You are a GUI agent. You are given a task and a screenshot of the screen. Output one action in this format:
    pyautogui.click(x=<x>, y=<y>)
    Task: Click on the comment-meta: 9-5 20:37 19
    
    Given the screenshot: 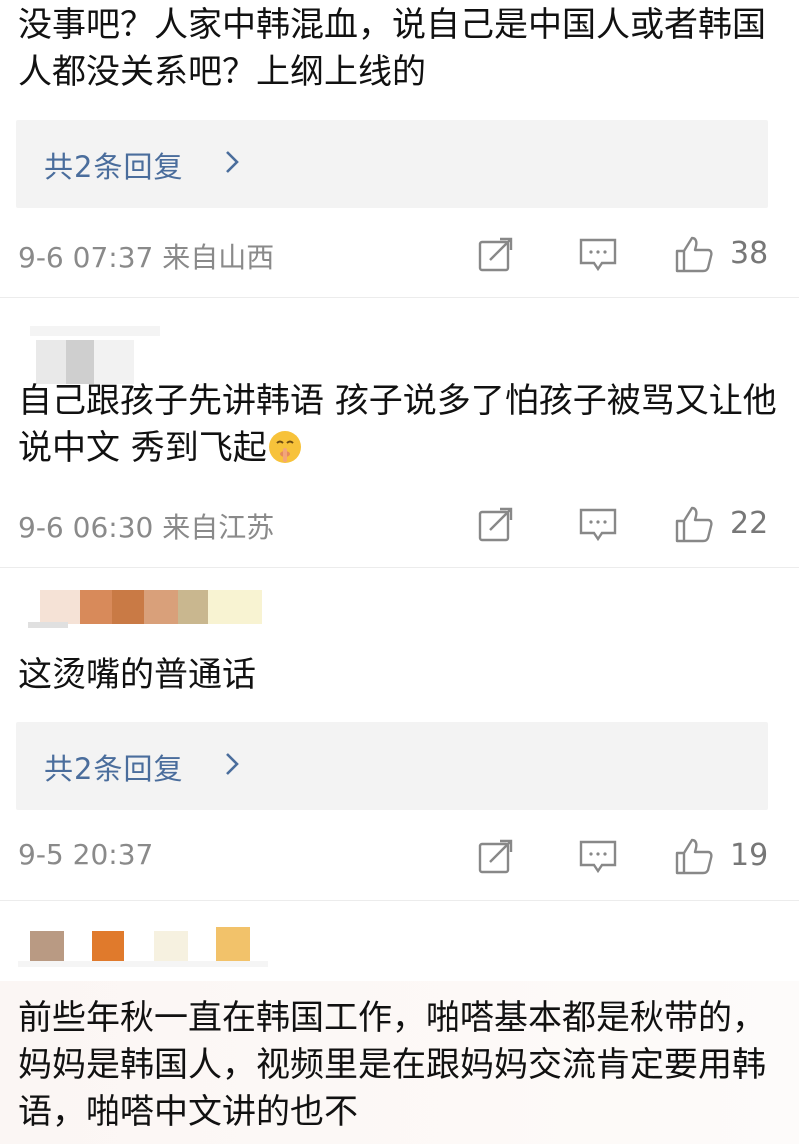 What is the action you would take?
    pyautogui.click(x=398, y=856)
    